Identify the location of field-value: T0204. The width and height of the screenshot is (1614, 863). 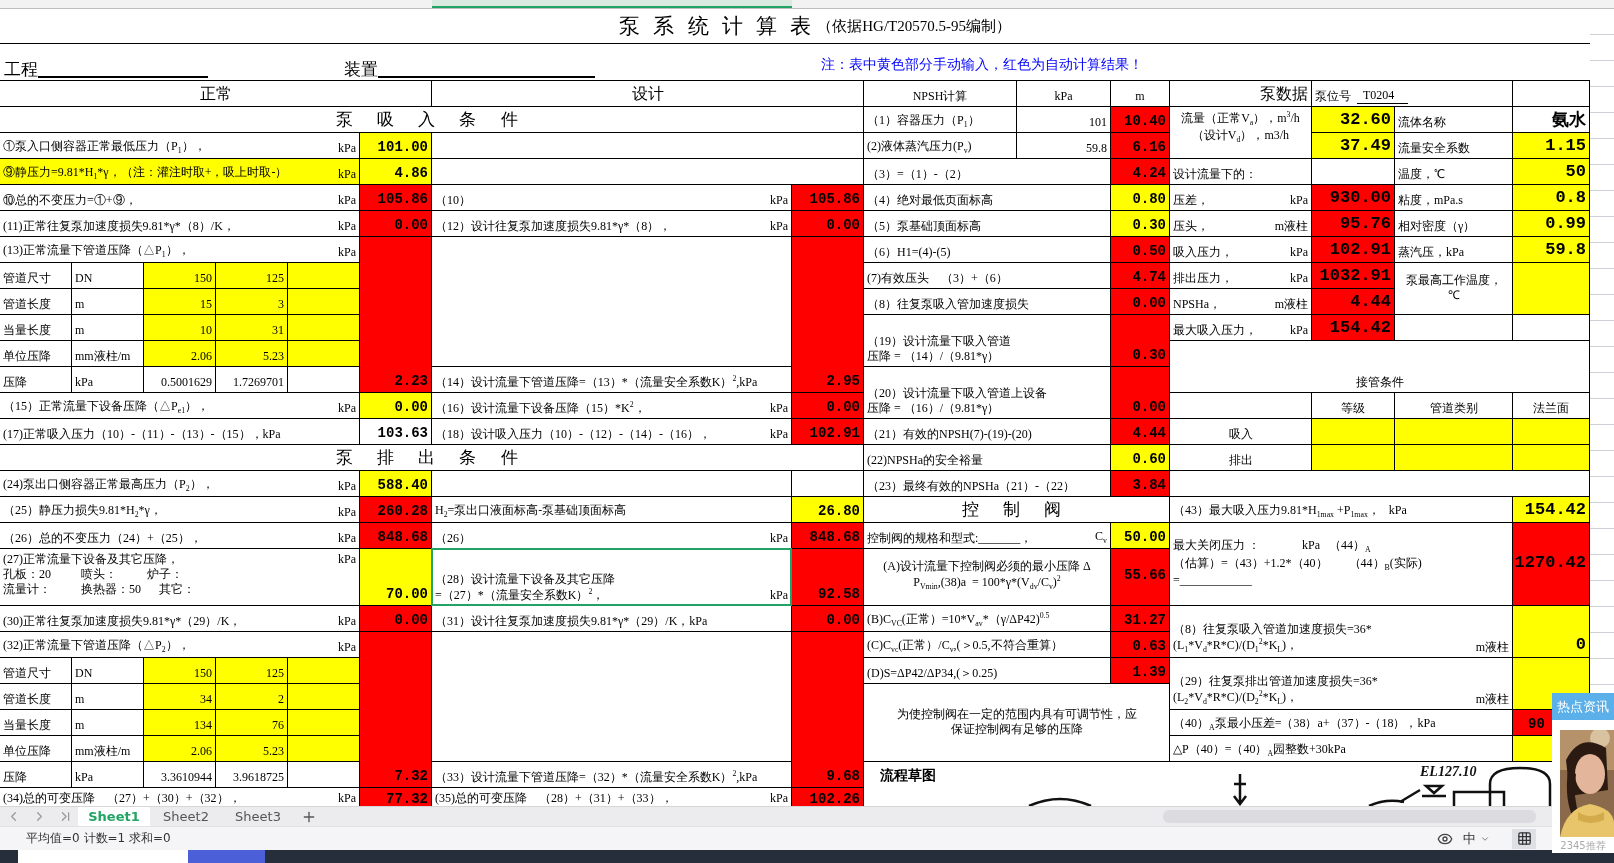
(1383, 96).